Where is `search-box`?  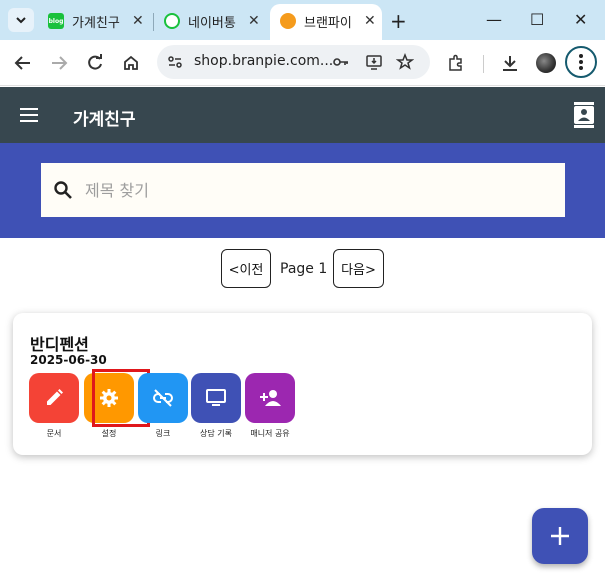
search-box is located at coordinates (303, 190).